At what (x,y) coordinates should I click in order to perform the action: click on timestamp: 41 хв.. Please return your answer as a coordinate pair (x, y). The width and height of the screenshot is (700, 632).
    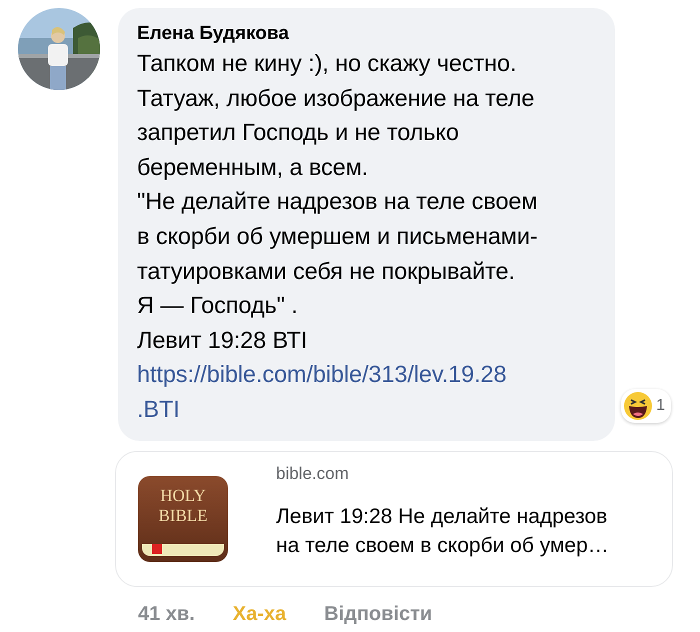
    Looking at the image, I should click on (166, 614).